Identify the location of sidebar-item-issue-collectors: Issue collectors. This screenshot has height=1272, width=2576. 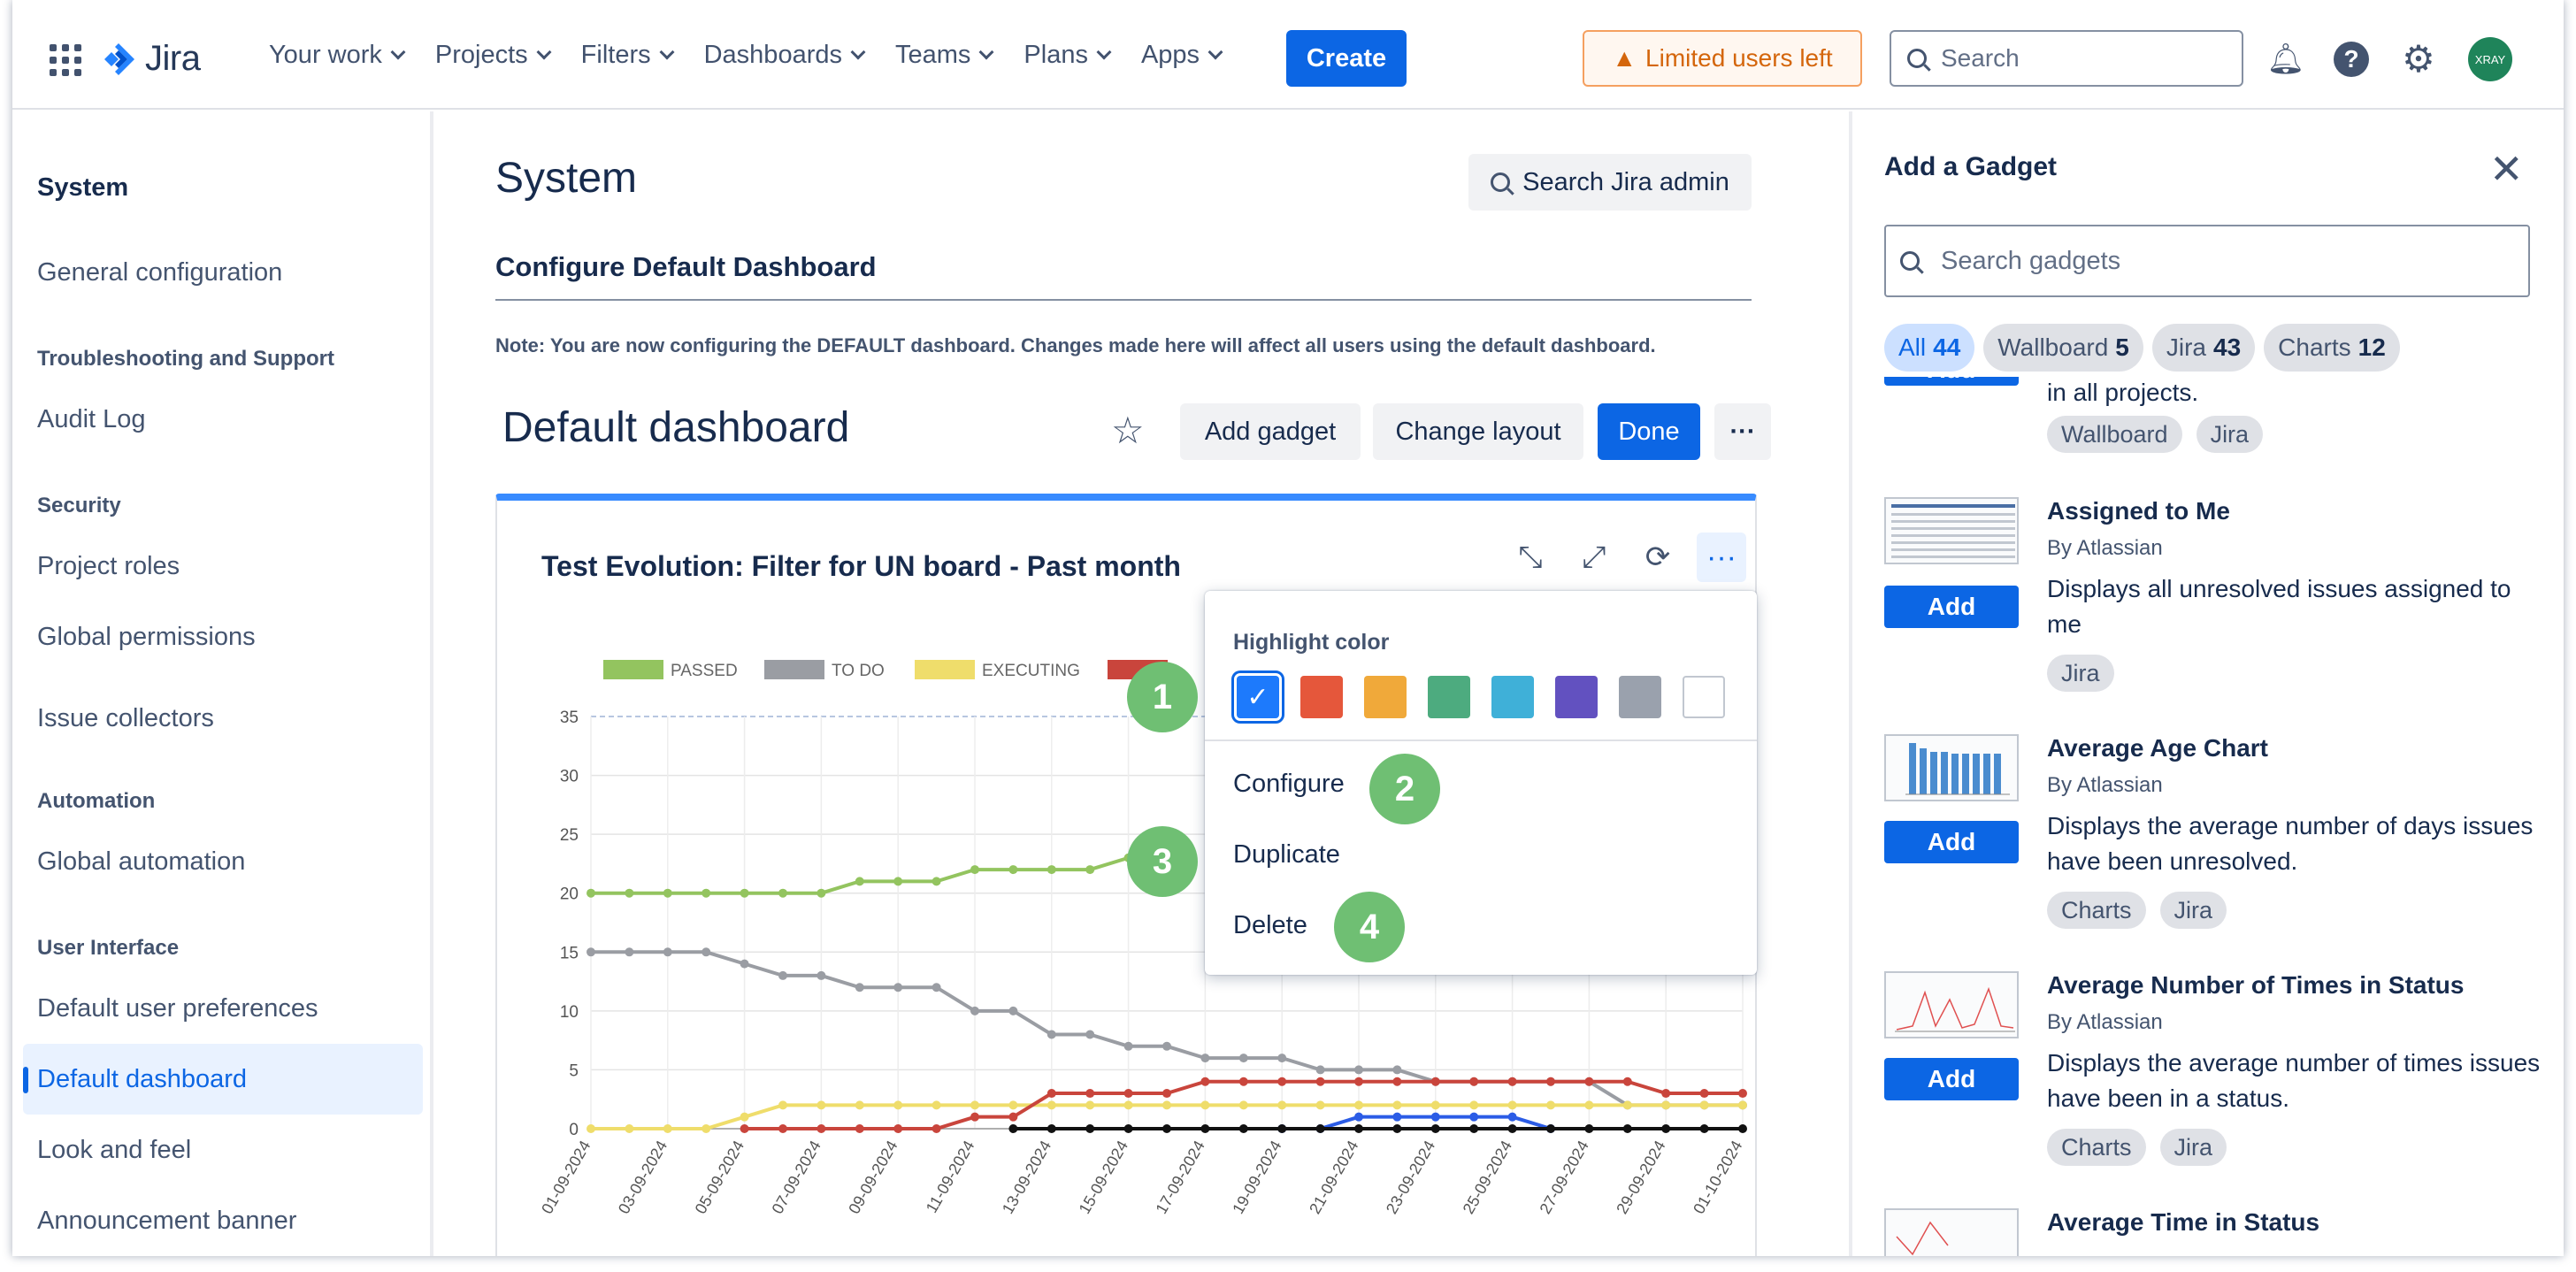
(223, 718).